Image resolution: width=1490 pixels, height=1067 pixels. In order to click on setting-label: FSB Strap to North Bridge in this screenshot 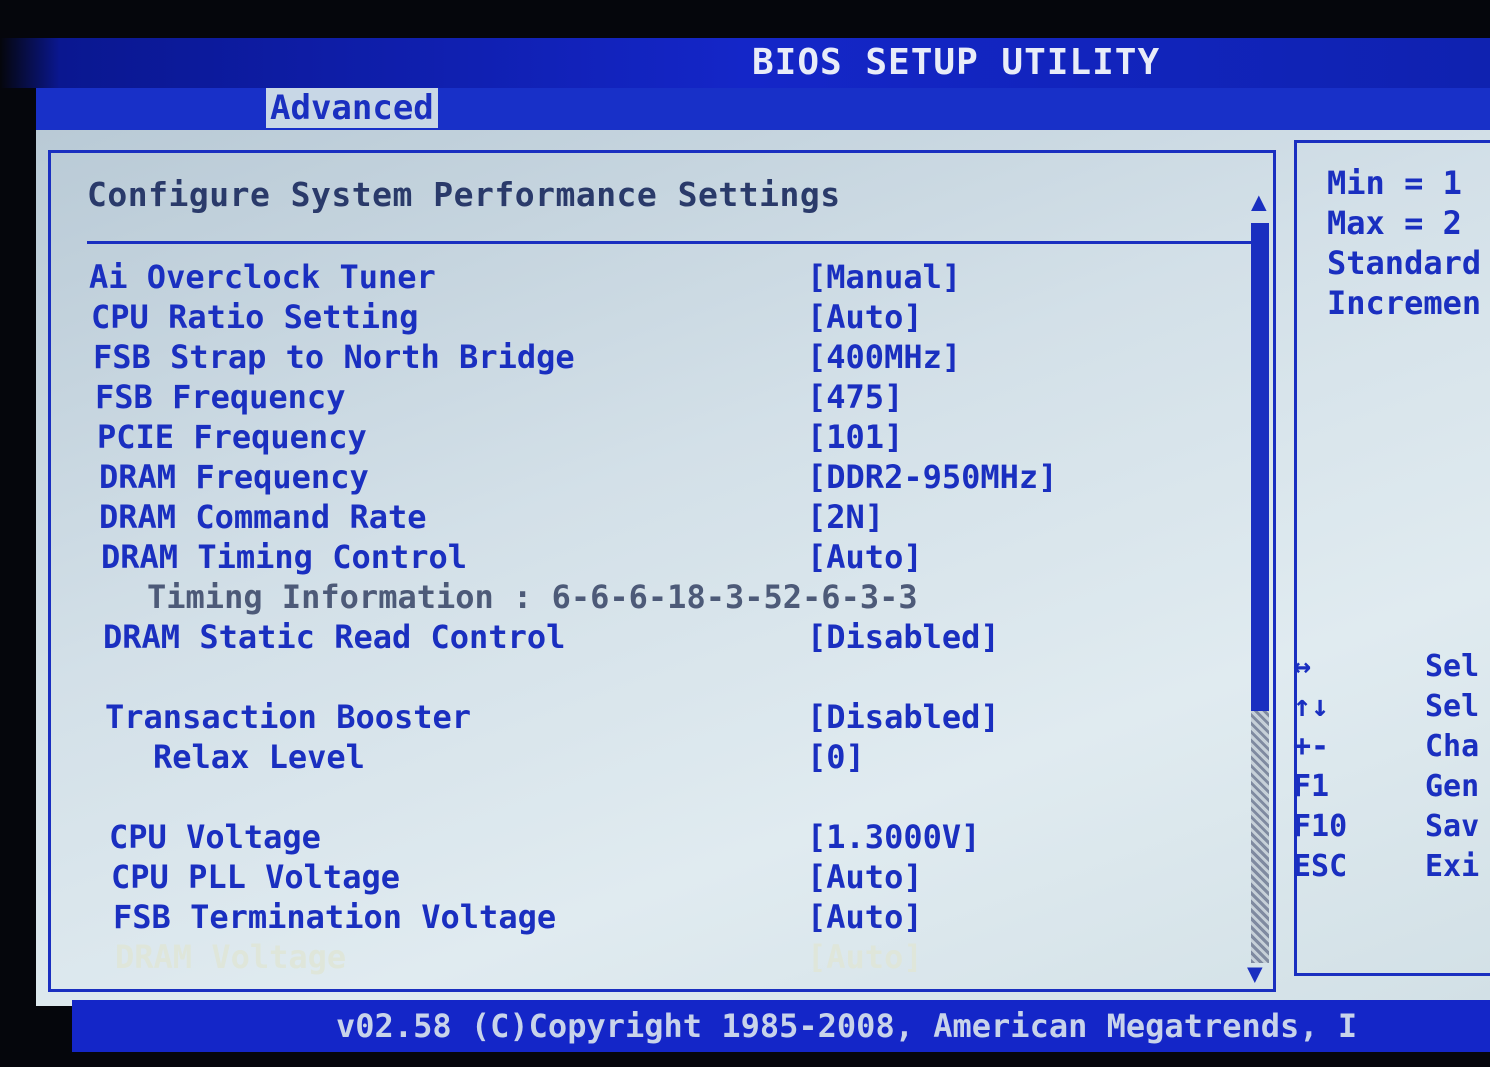, I will do `click(334, 357)`.